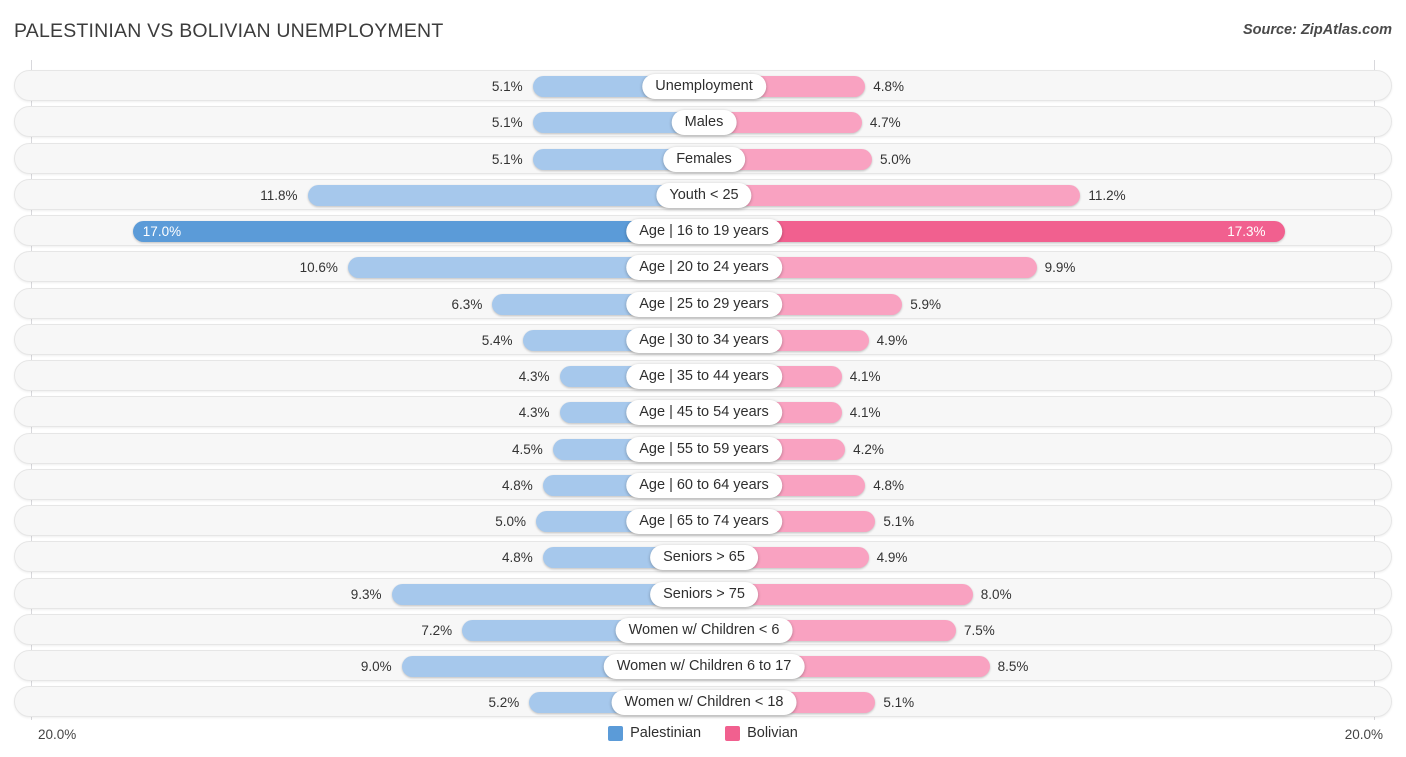 The width and height of the screenshot is (1406, 757). What do you see at coordinates (504, 703) in the screenshot?
I see `value-label-left: 5.2%` at bounding box center [504, 703].